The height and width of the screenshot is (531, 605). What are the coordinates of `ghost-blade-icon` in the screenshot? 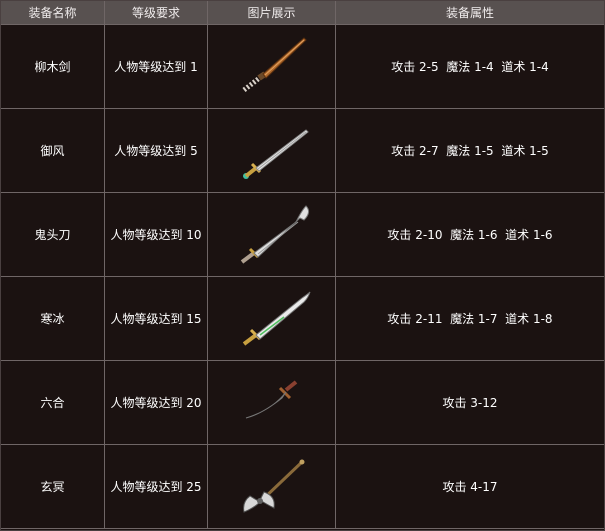 It's located at (274, 234).